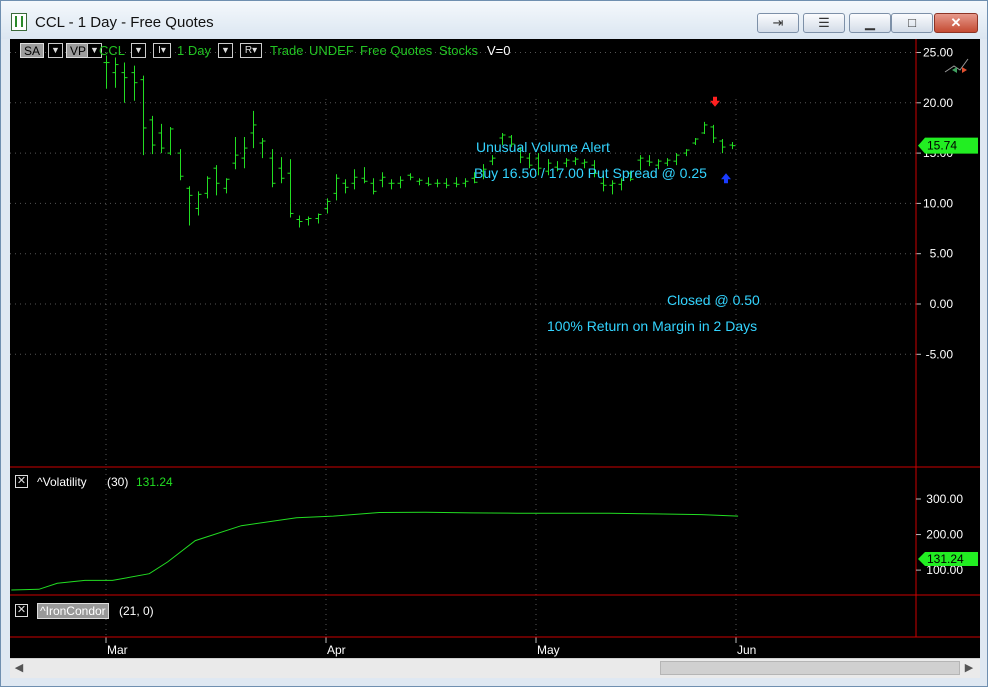 The height and width of the screenshot is (687, 988). What do you see at coordinates (62, 482) in the screenshot?
I see `volatility-label: ^Volatility` at bounding box center [62, 482].